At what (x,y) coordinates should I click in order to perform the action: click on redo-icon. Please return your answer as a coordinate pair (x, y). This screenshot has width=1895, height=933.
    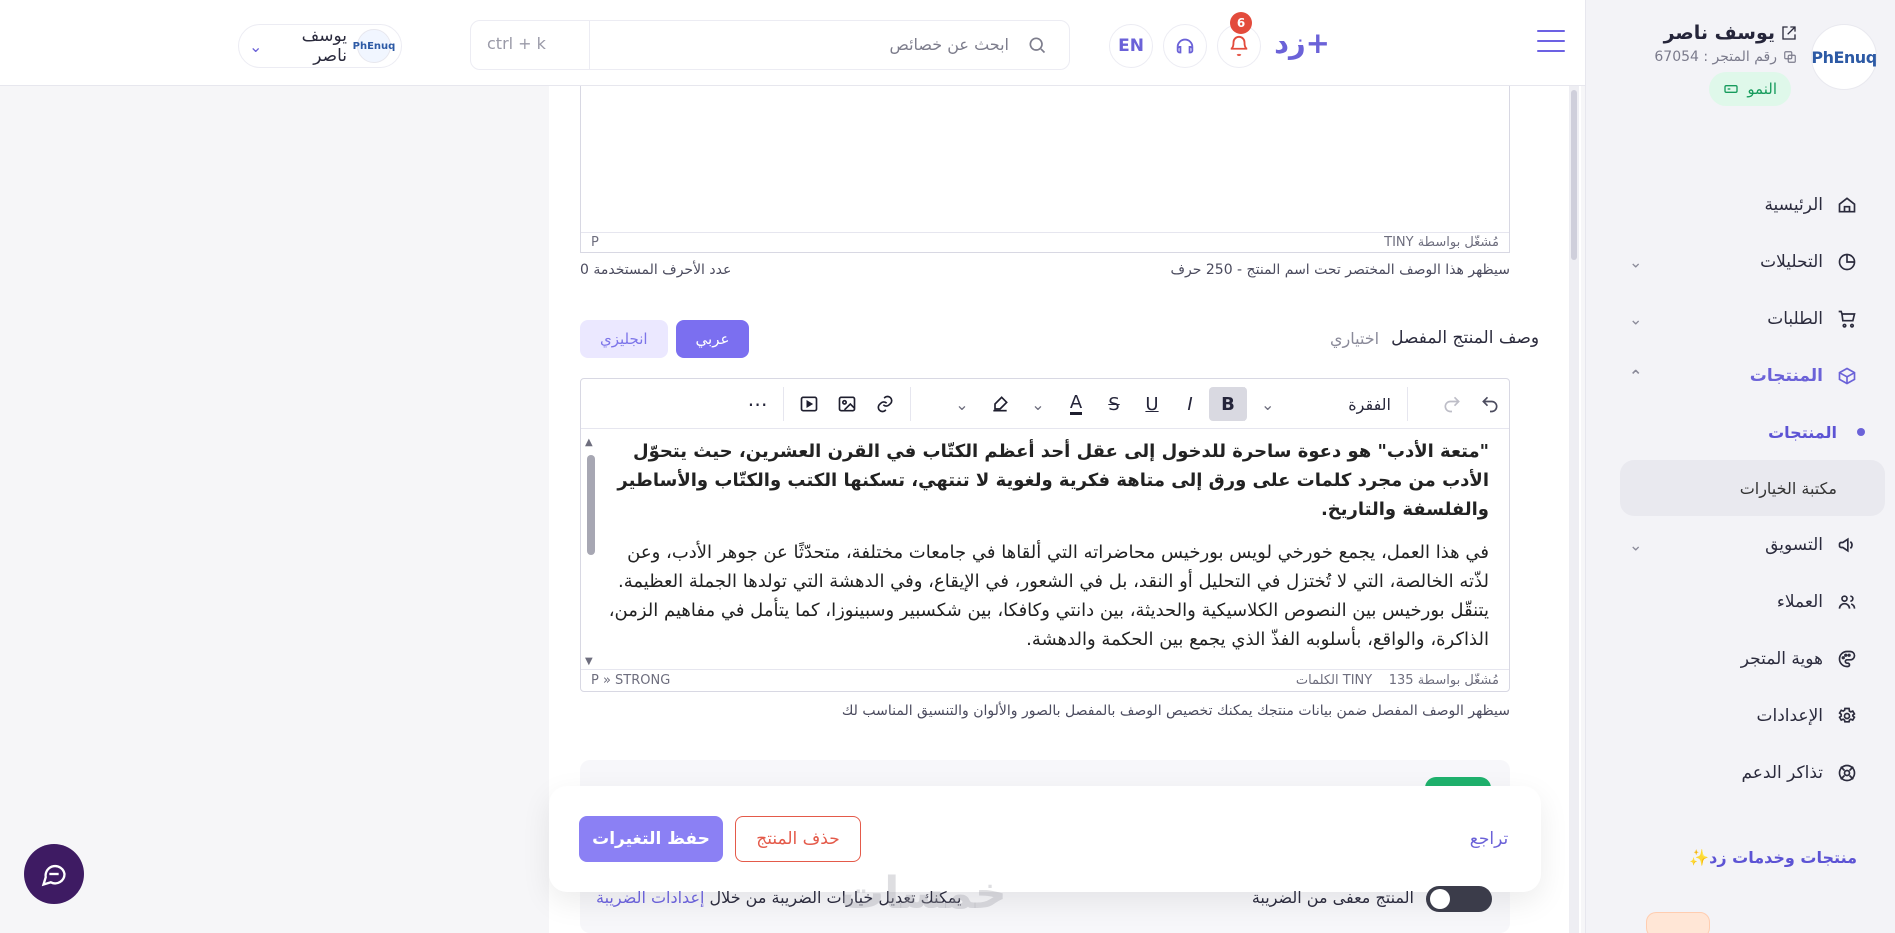
    Looking at the image, I should click on (1452, 404).